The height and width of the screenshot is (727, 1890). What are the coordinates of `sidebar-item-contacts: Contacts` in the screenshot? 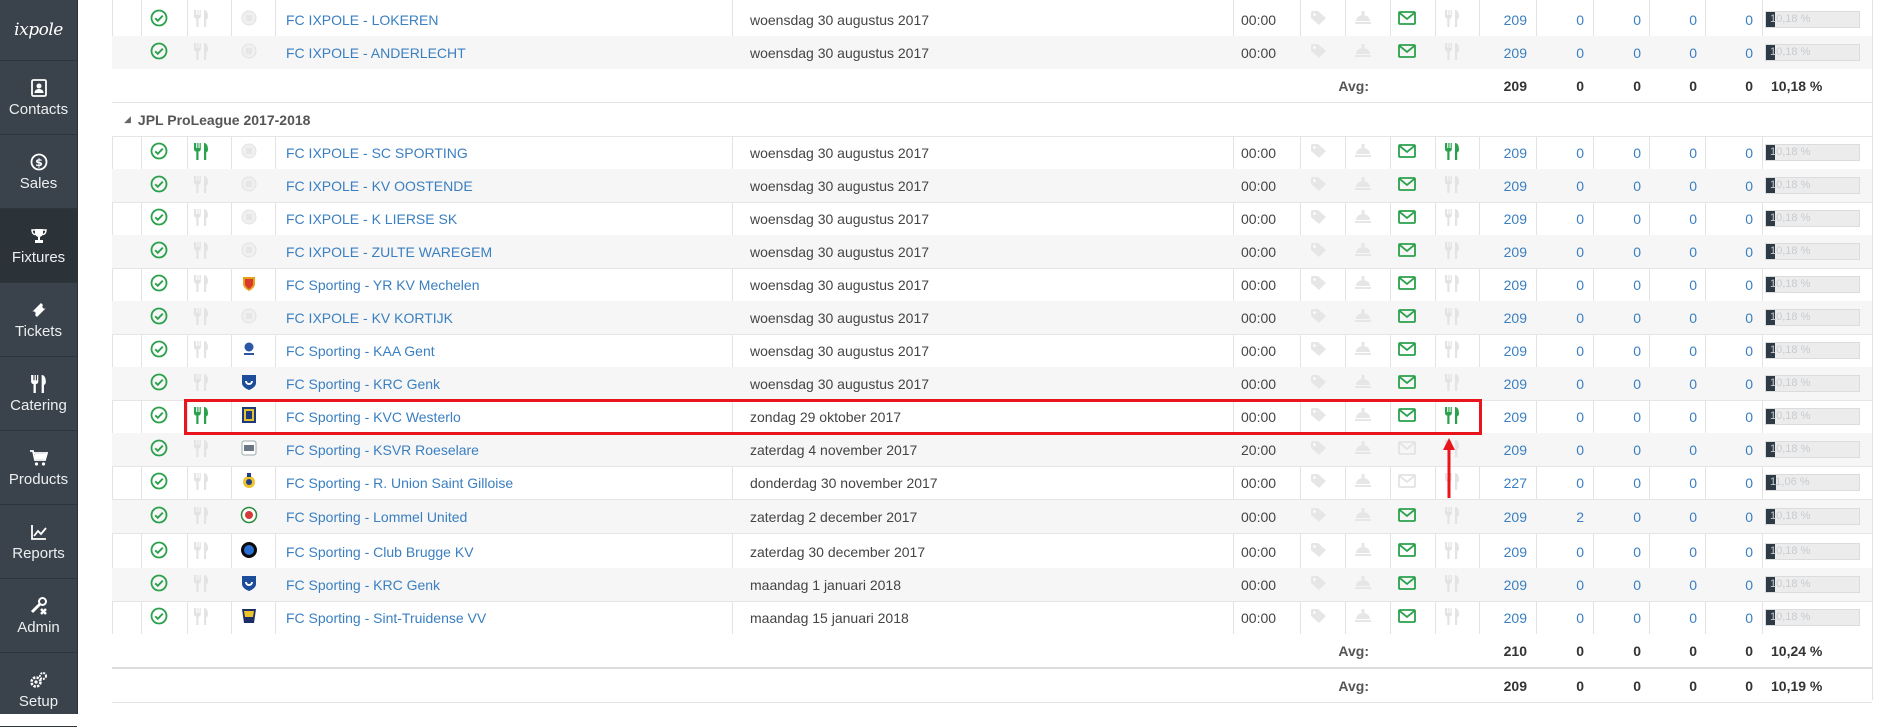 It's located at (38, 98).